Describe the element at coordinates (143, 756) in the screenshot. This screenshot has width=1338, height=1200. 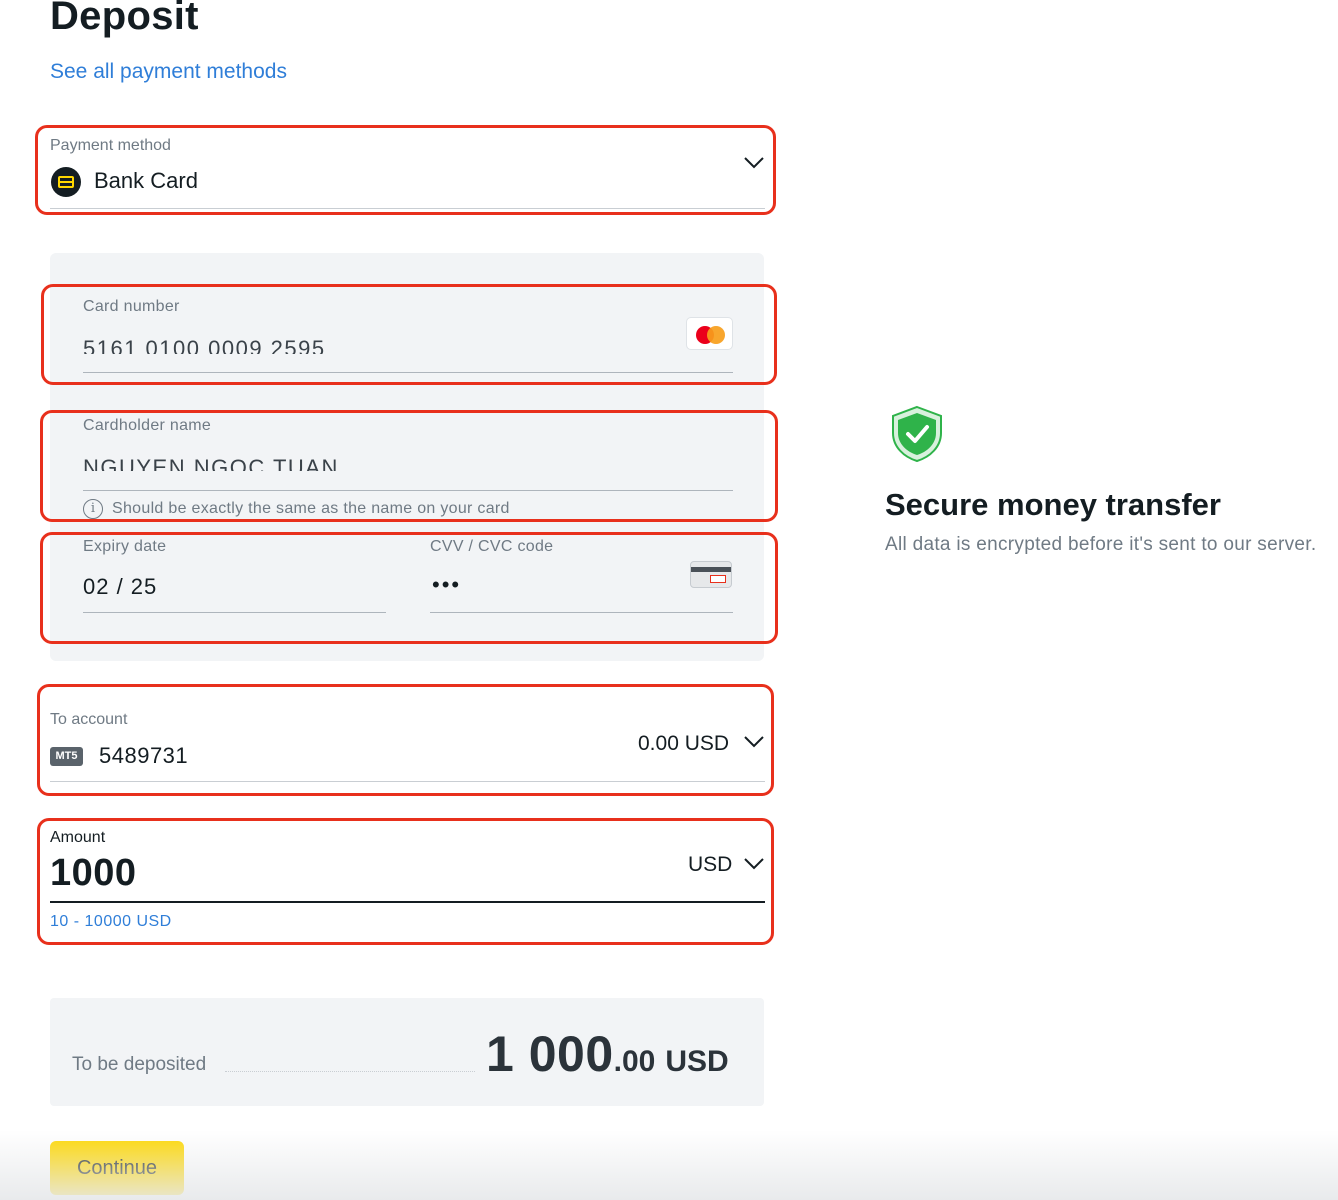
I see `account-select: 5489731` at that location.